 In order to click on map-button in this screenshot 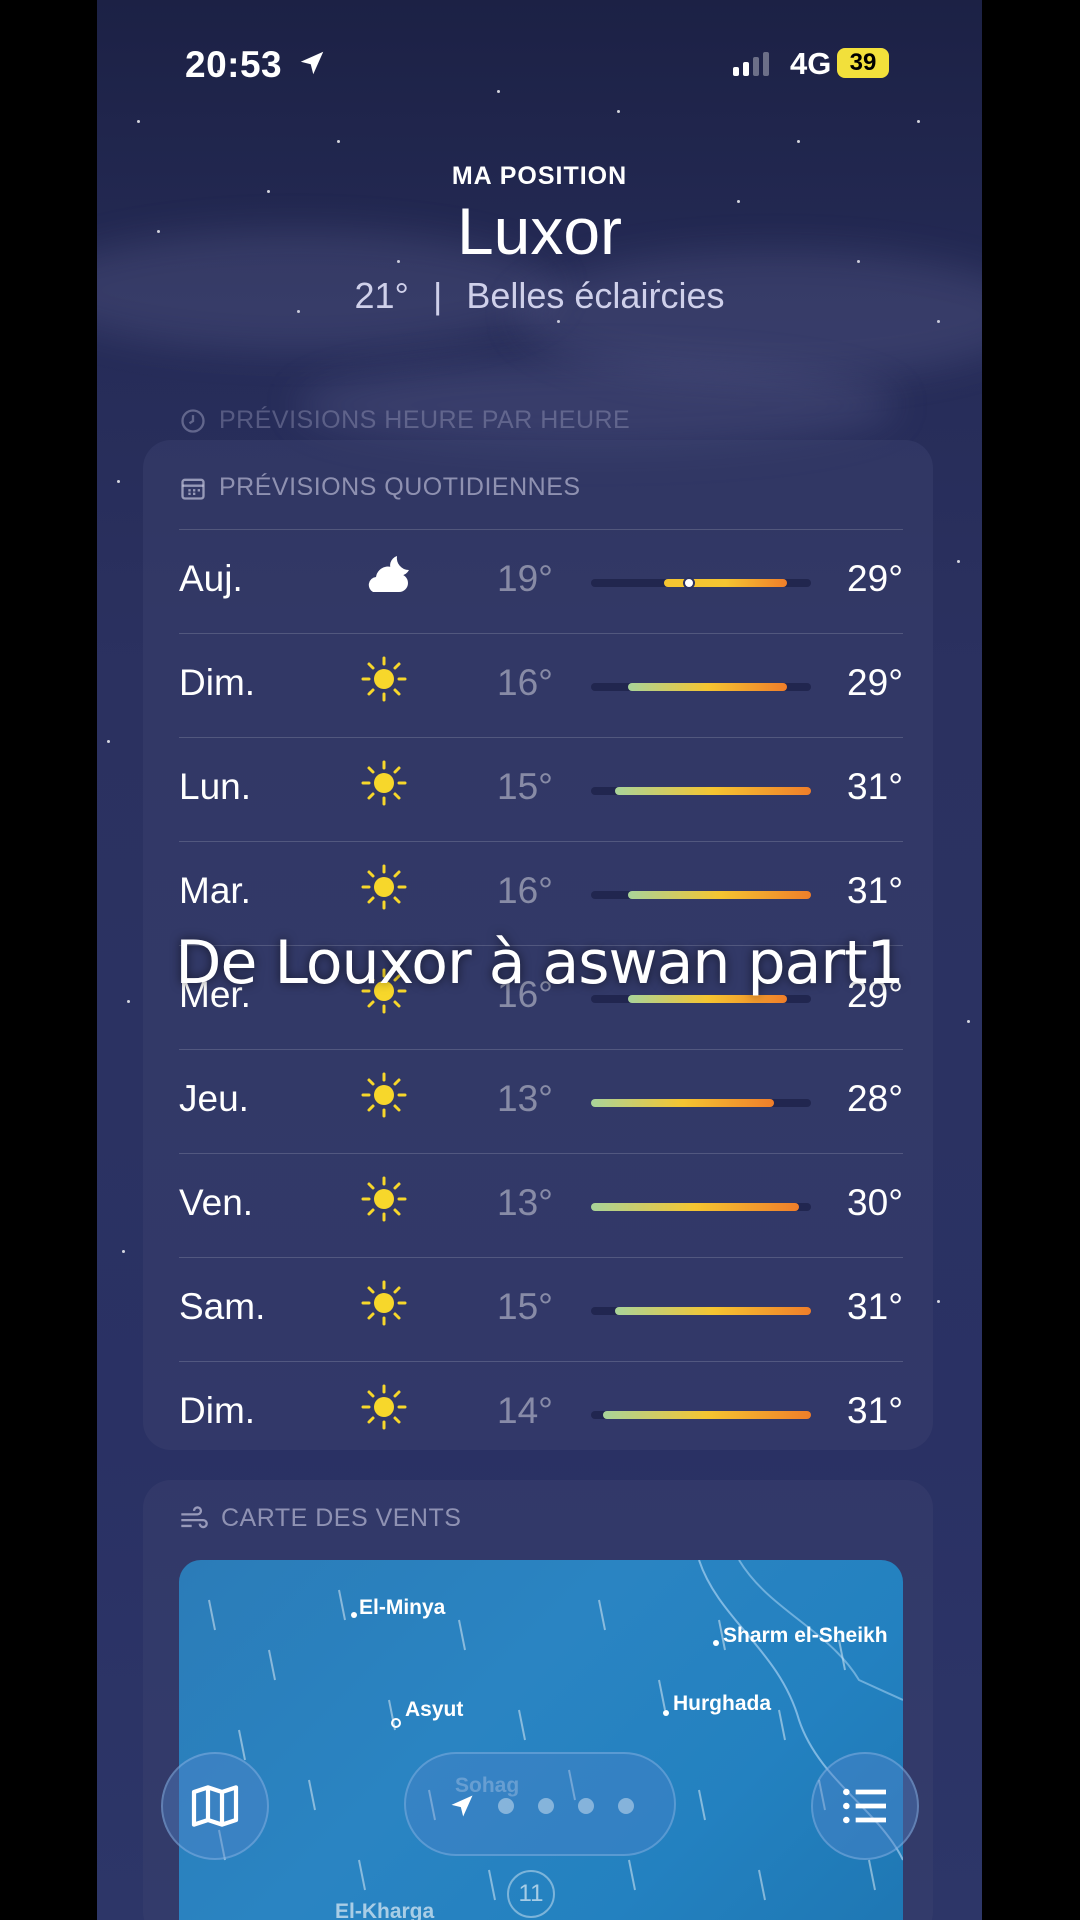, I will do `click(215, 1806)`.